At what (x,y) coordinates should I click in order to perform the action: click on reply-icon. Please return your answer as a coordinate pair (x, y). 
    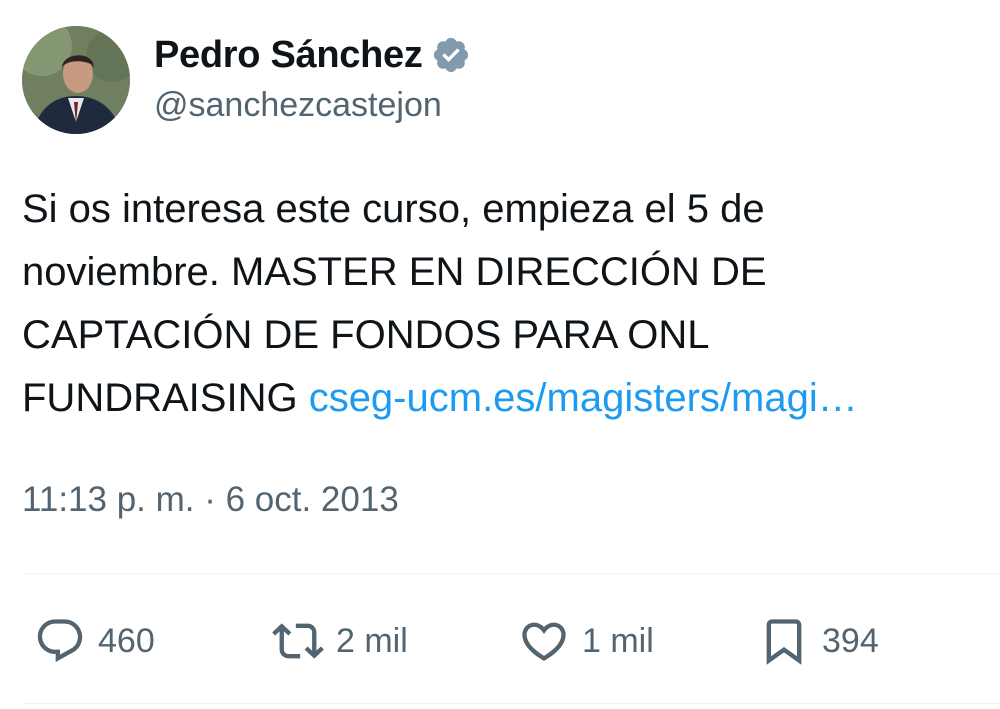
    Looking at the image, I should click on (60, 641).